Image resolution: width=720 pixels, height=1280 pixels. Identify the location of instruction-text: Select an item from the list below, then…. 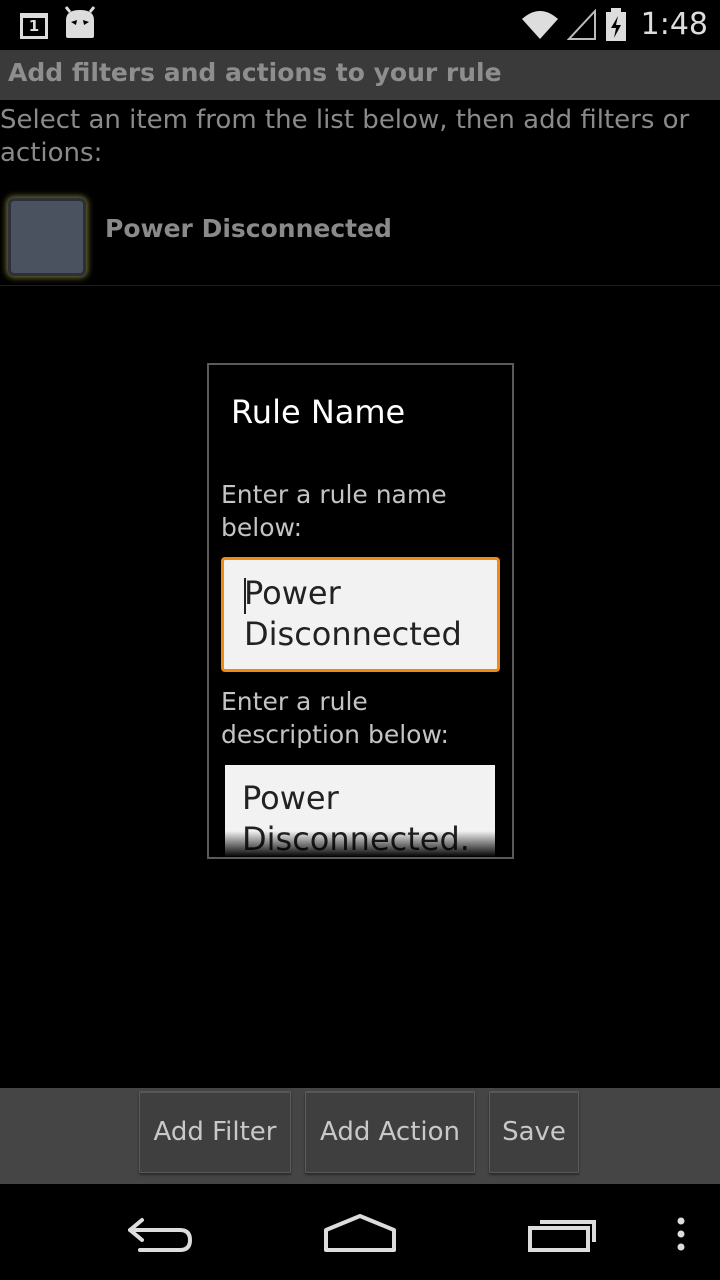
(345, 136).